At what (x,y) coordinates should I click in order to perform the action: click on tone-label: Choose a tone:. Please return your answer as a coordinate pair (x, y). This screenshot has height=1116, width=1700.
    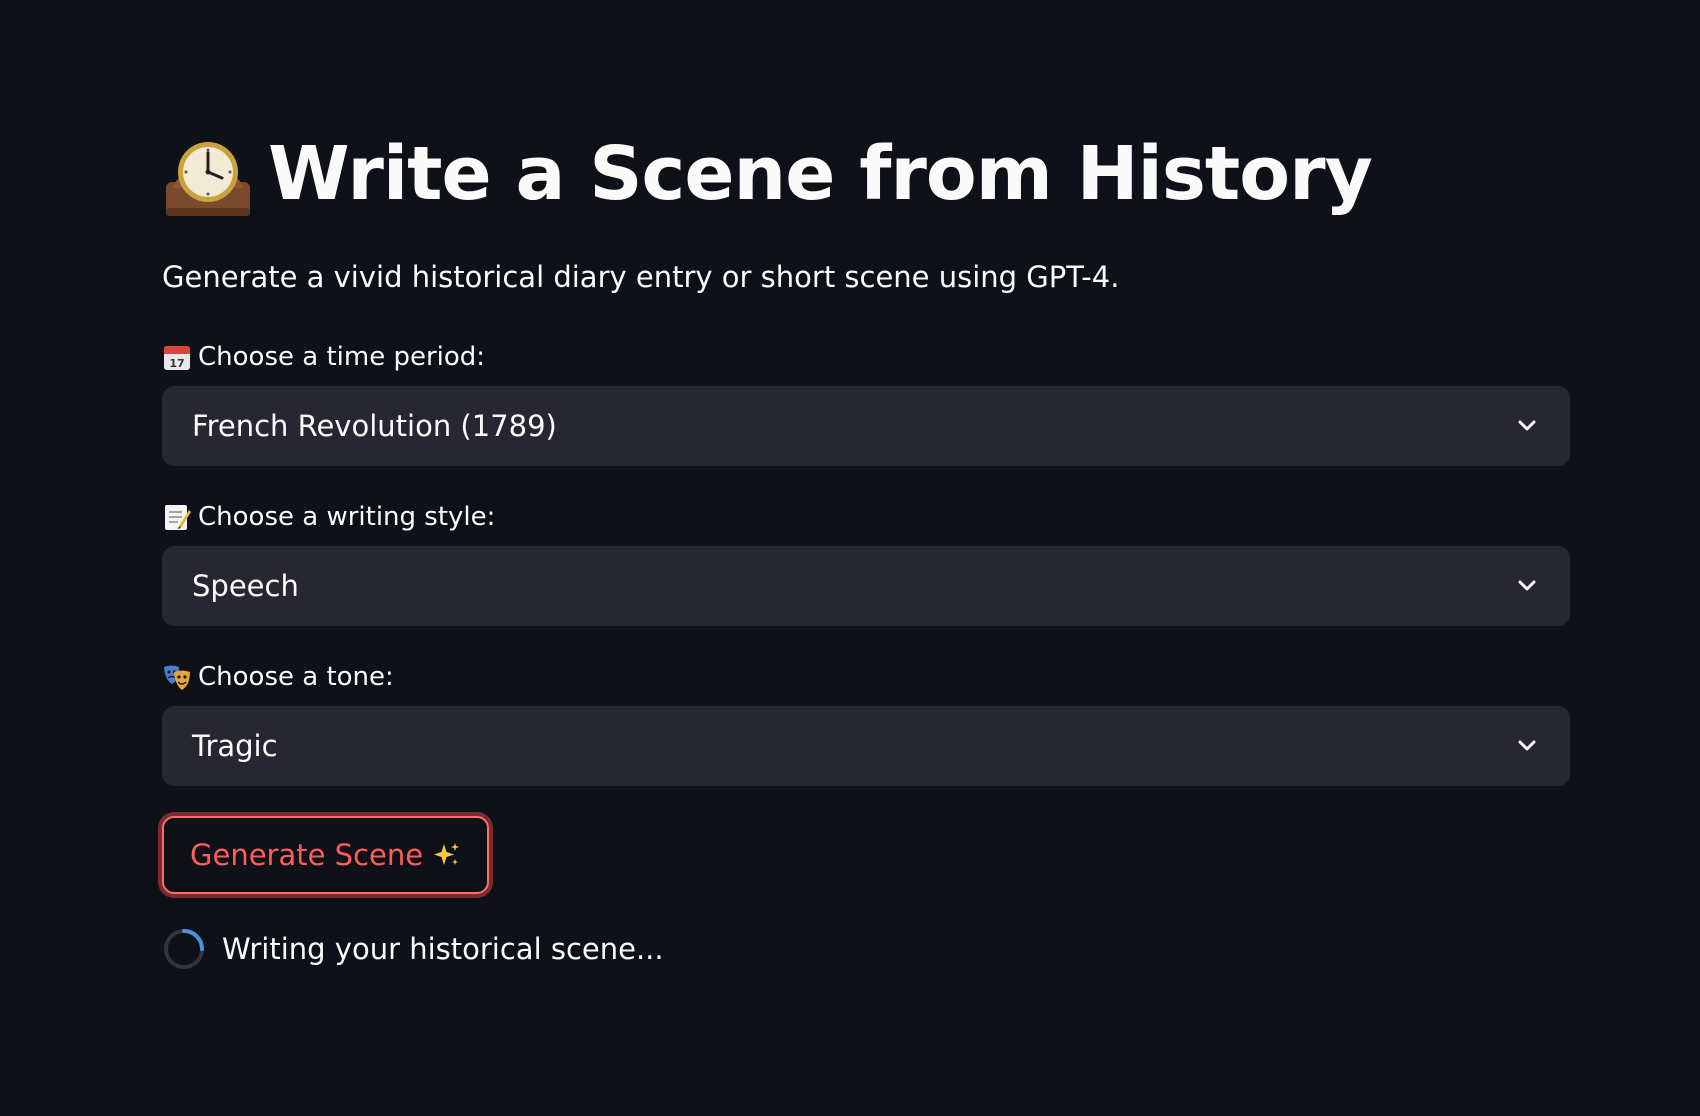
    Looking at the image, I should click on (296, 677).